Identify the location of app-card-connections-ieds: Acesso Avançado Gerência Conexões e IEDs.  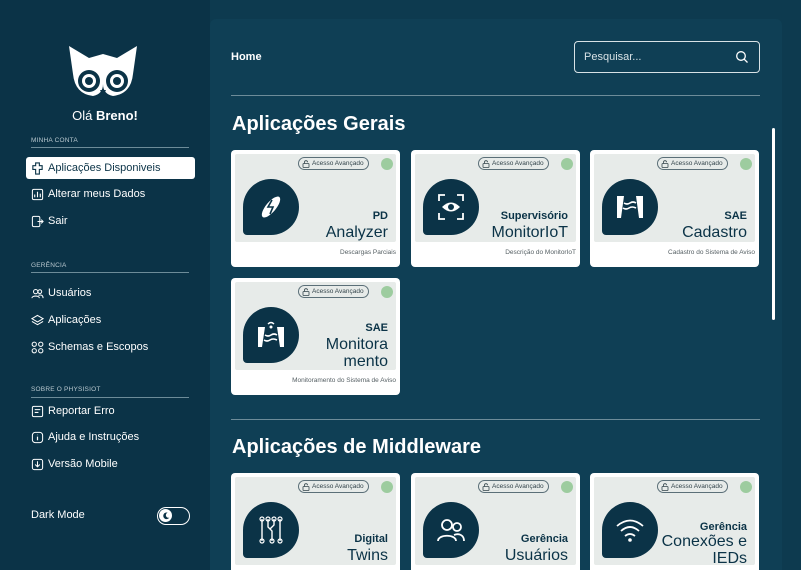
(674, 521).